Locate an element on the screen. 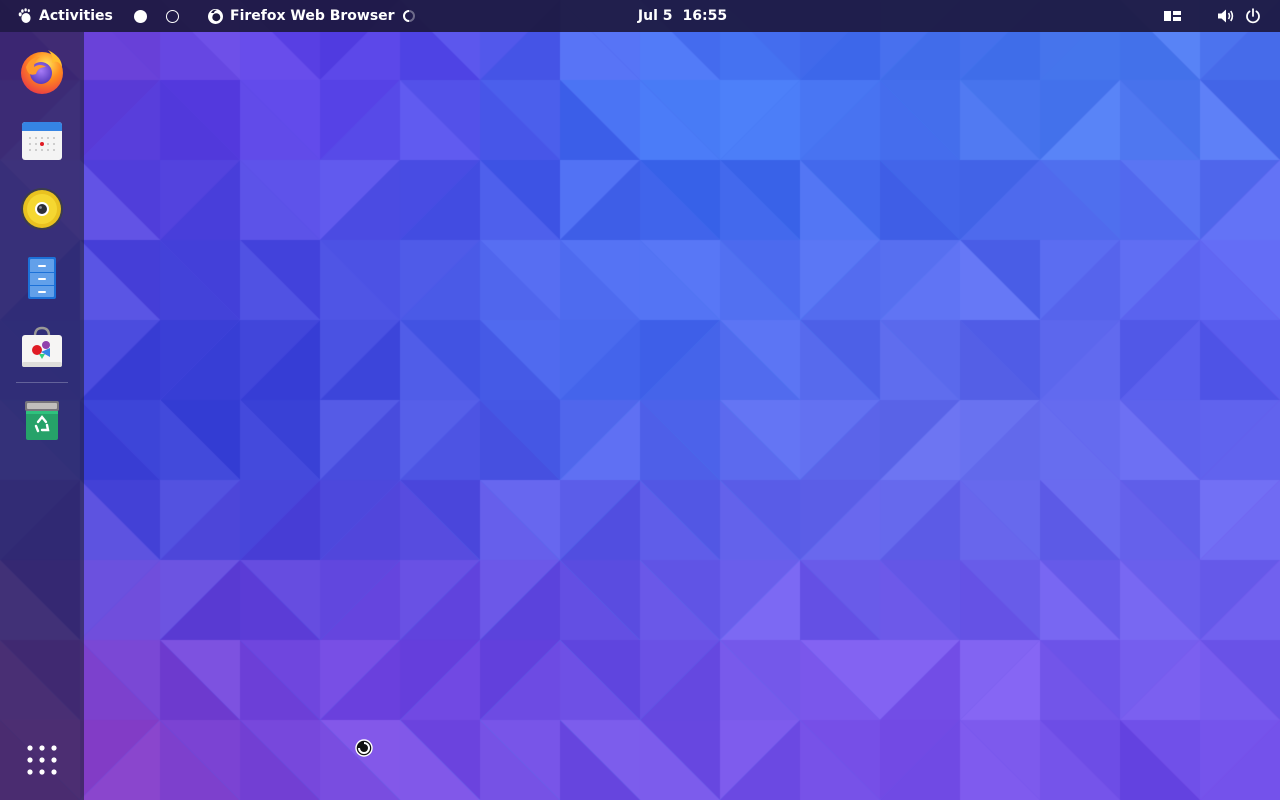  app-menu-label: Firefox Web Browser is located at coordinates (312, 16).